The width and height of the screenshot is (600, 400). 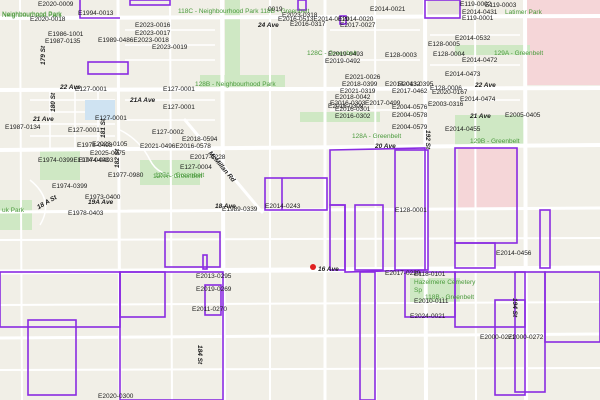 I want to click on parcel-id-label: E118-0101, so click(x=430, y=274).